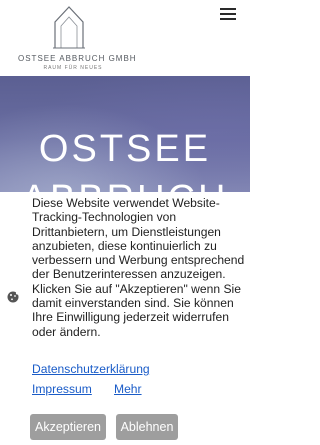 The image size is (320, 445). Describe the element at coordinates (147, 427) in the screenshot. I see `decline-button: Ablehnen` at that location.